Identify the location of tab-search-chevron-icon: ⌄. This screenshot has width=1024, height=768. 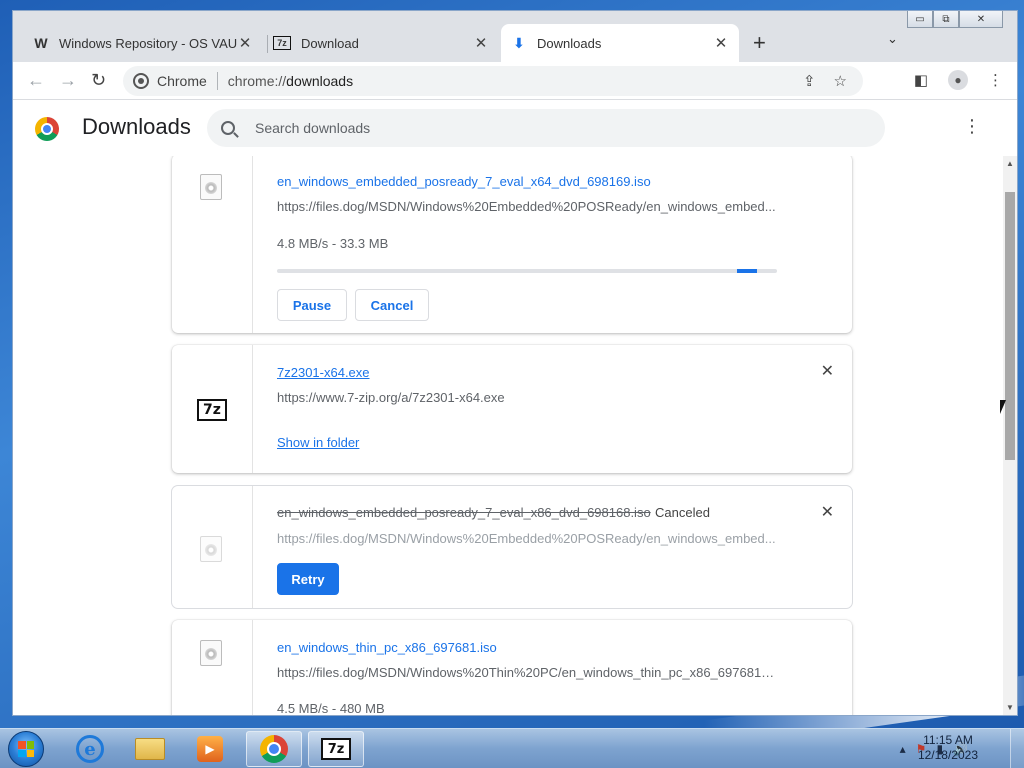
(892, 39).